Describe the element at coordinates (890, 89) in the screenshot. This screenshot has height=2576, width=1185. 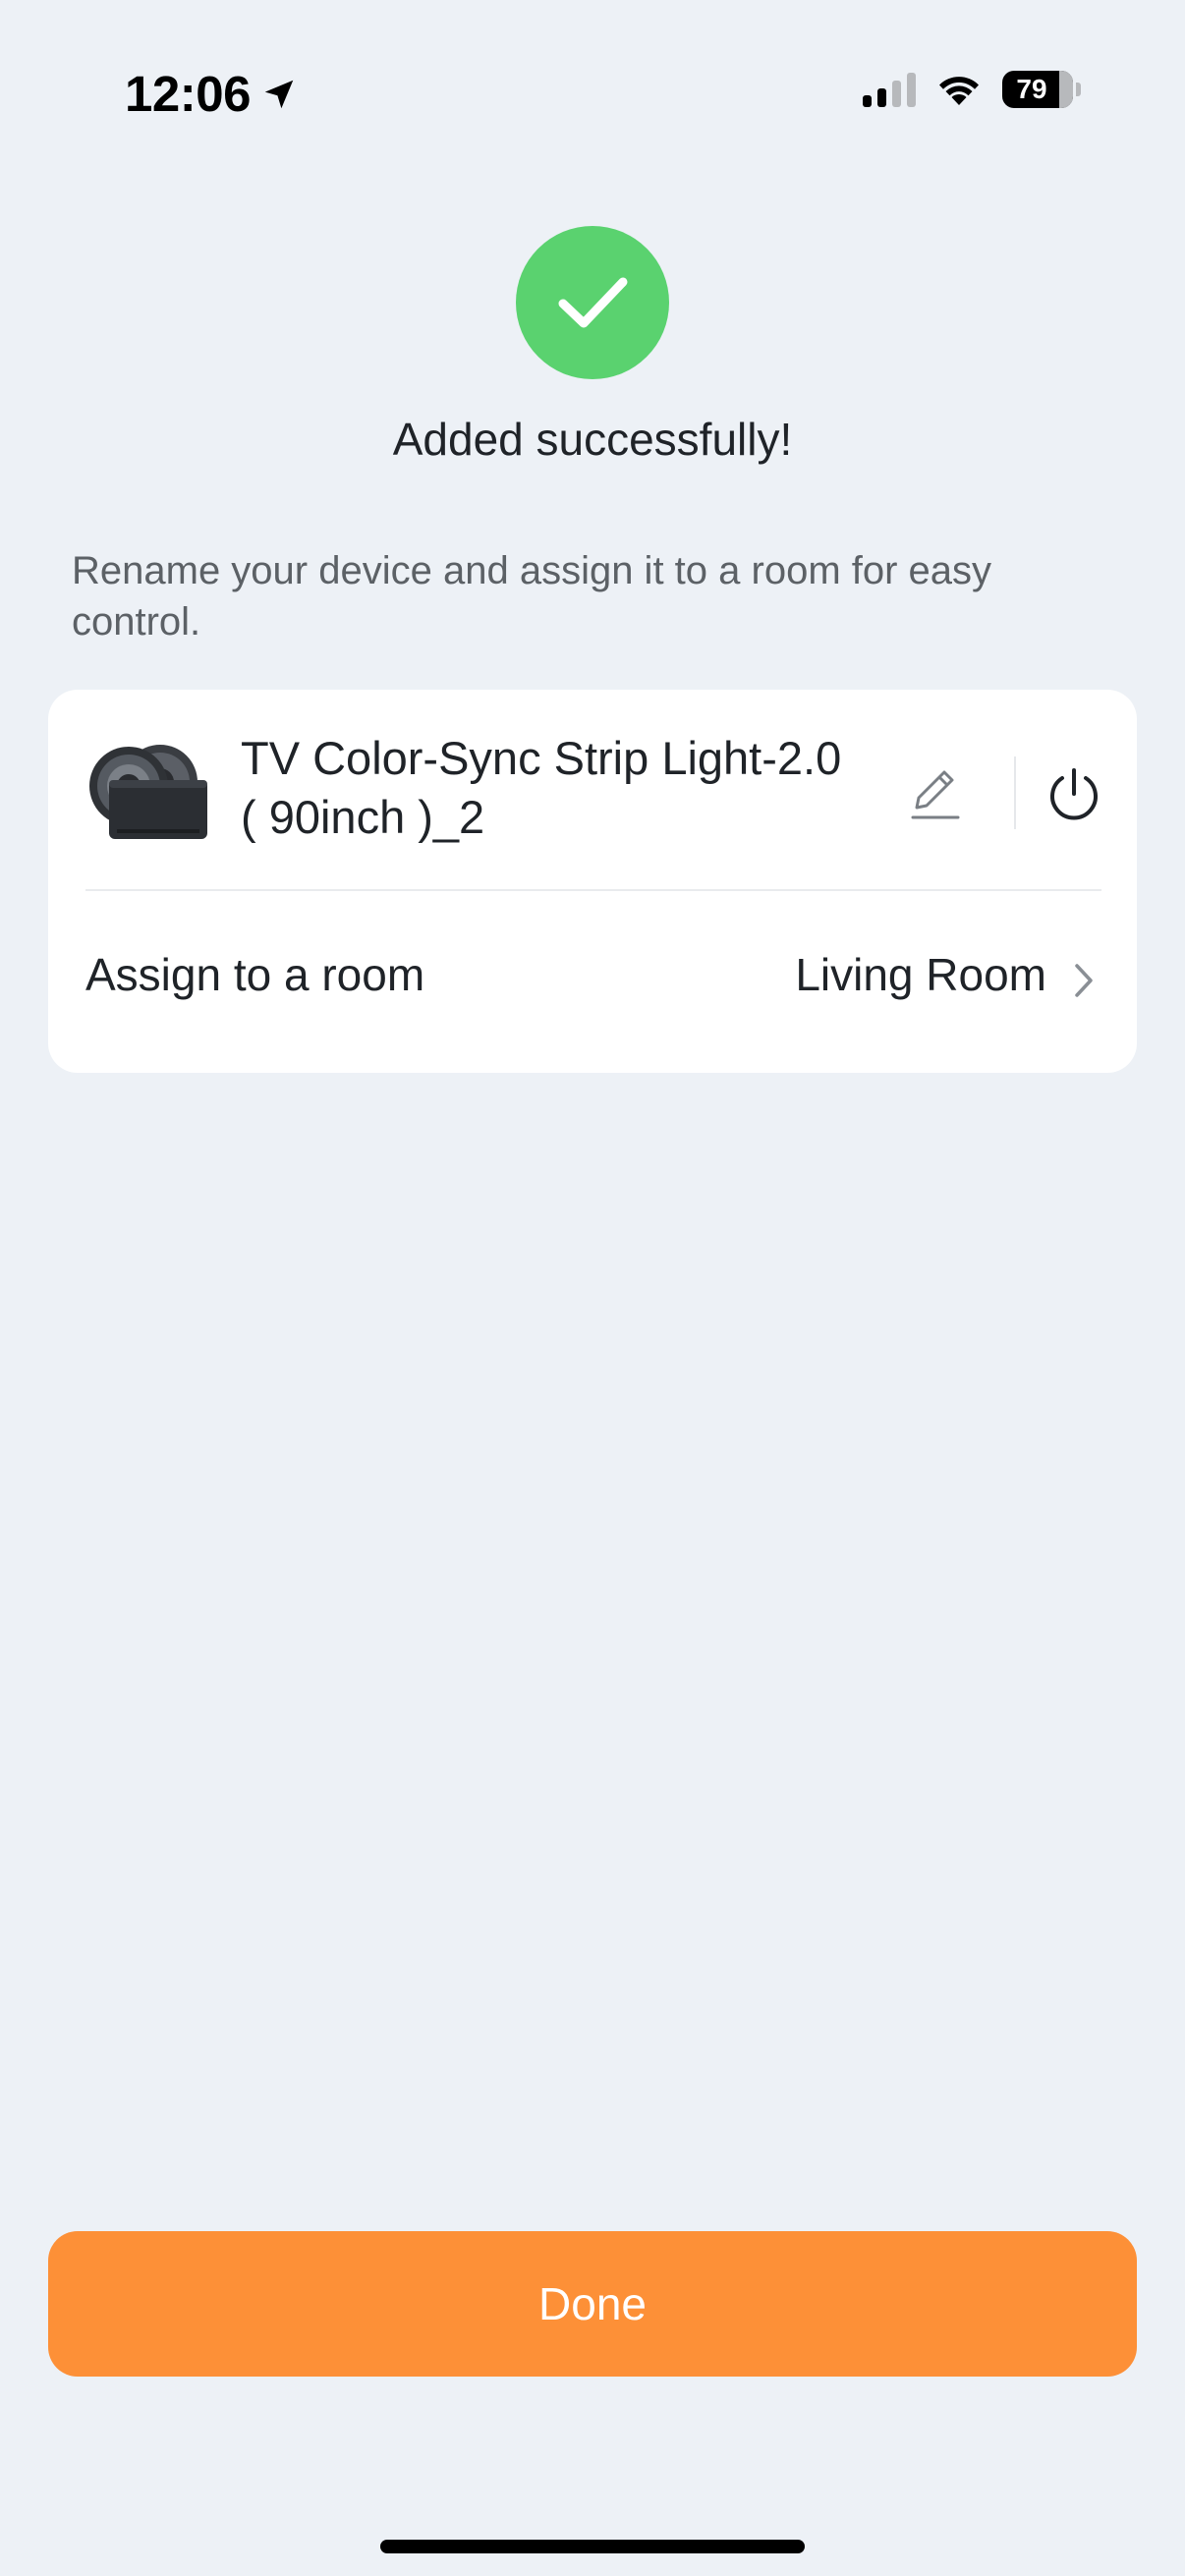
I see `cellular-signal-icon` at that location.